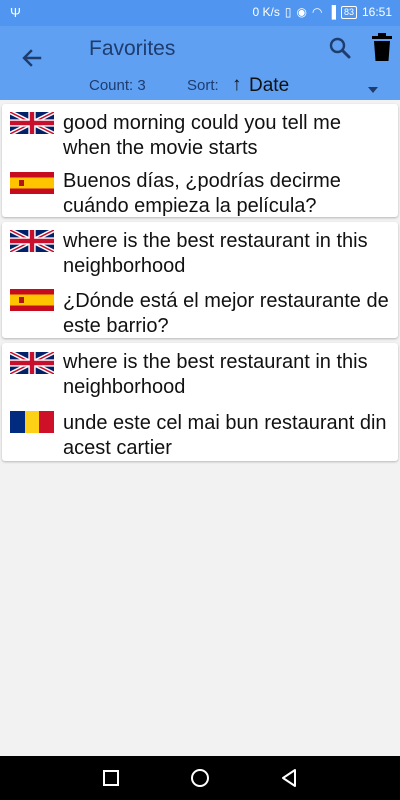  Describe the element at coordinates (32, 422) in the screenshot. I see `flag-romania-icon` at that location.